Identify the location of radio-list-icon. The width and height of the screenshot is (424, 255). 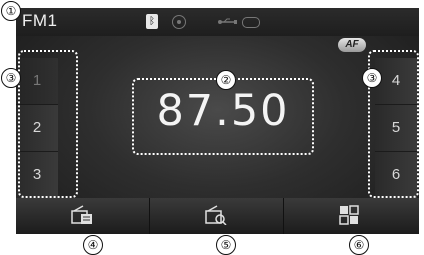
(81, 214).